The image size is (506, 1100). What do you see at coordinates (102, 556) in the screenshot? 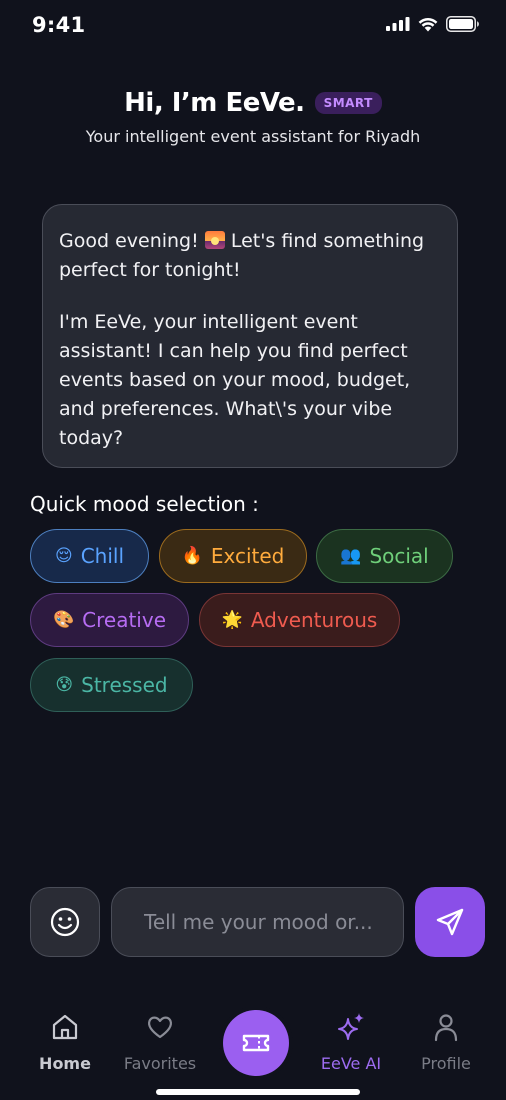
I see `mood-chip-label: Chill` at bounding box center [102, 556].